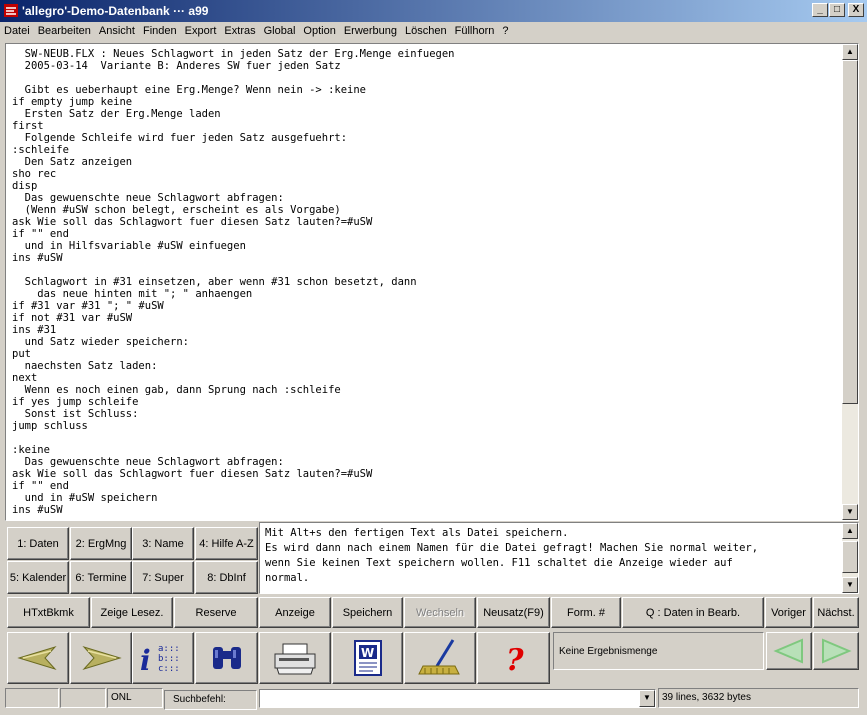 The image size is (867, 715). Describe the element at coordinates (850, 232) in the screenshot. I see `scroll-thumb` at that location.